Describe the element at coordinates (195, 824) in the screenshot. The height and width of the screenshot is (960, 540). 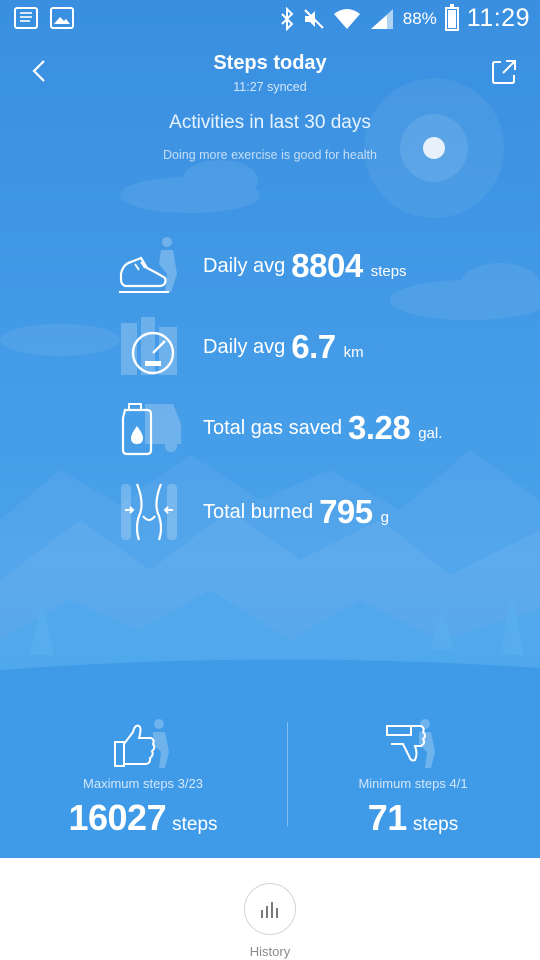
I see `max-steps-unit: steps` at that location.